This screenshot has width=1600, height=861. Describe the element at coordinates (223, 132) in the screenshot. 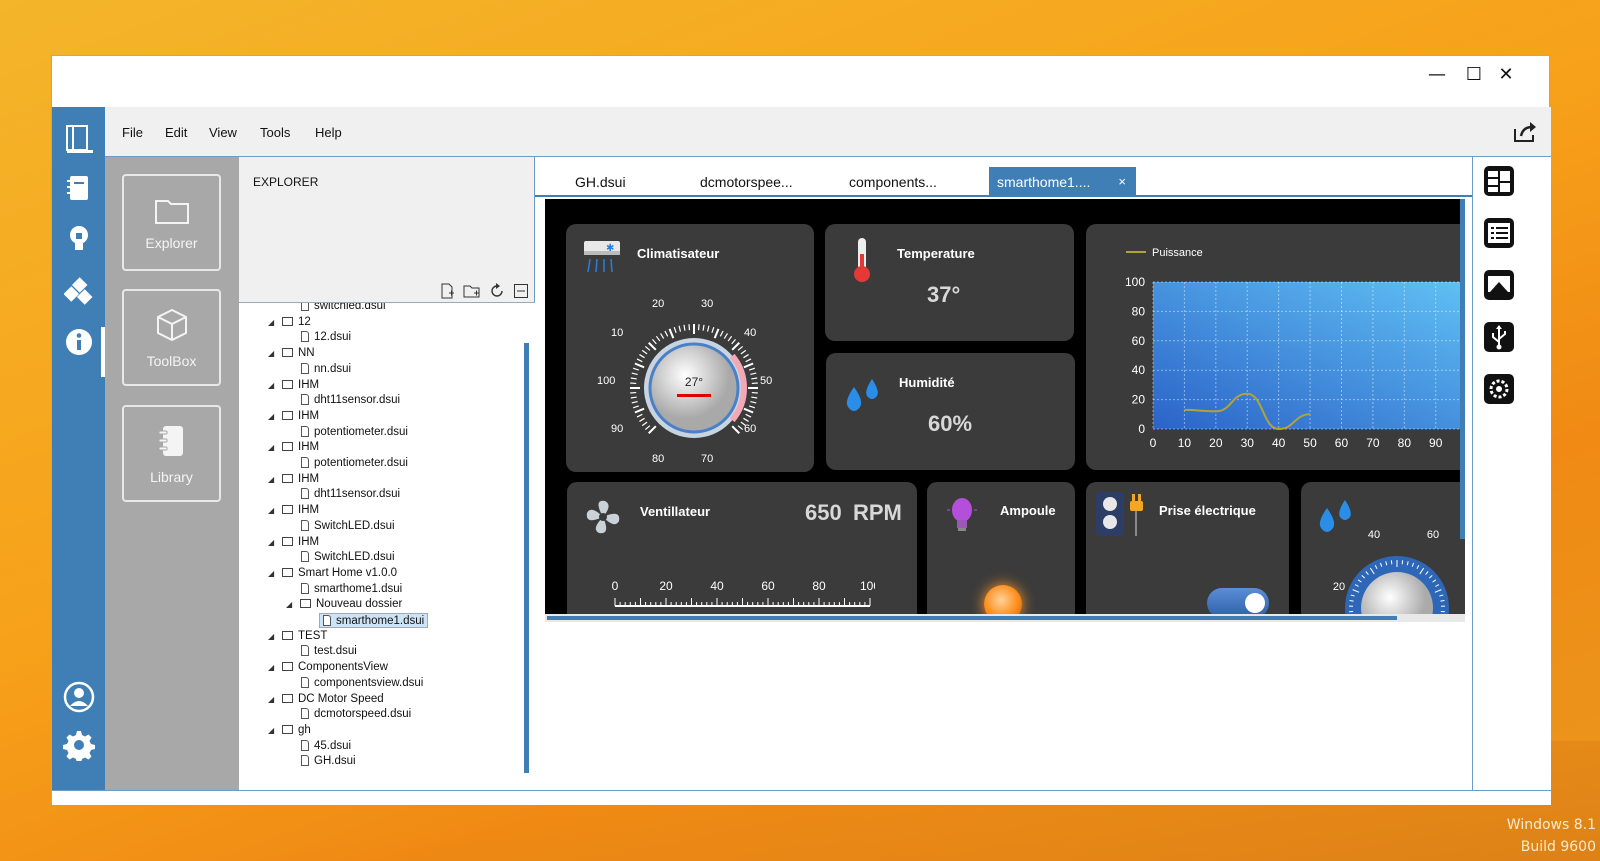

I see `menu-view: View` at that location.